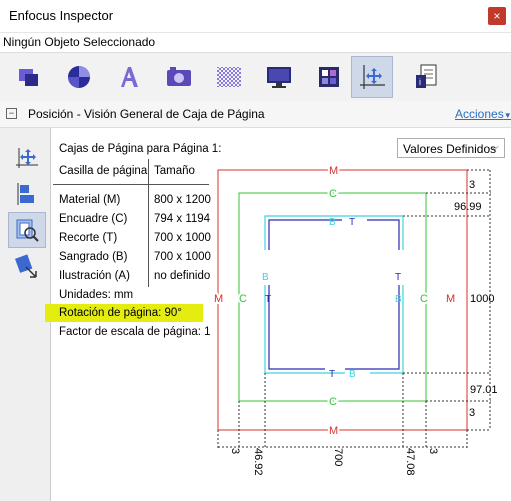 Image resolution: width=511 pixels, height=501 pixels. I want to click on svg-text: i, so click(420, 82).